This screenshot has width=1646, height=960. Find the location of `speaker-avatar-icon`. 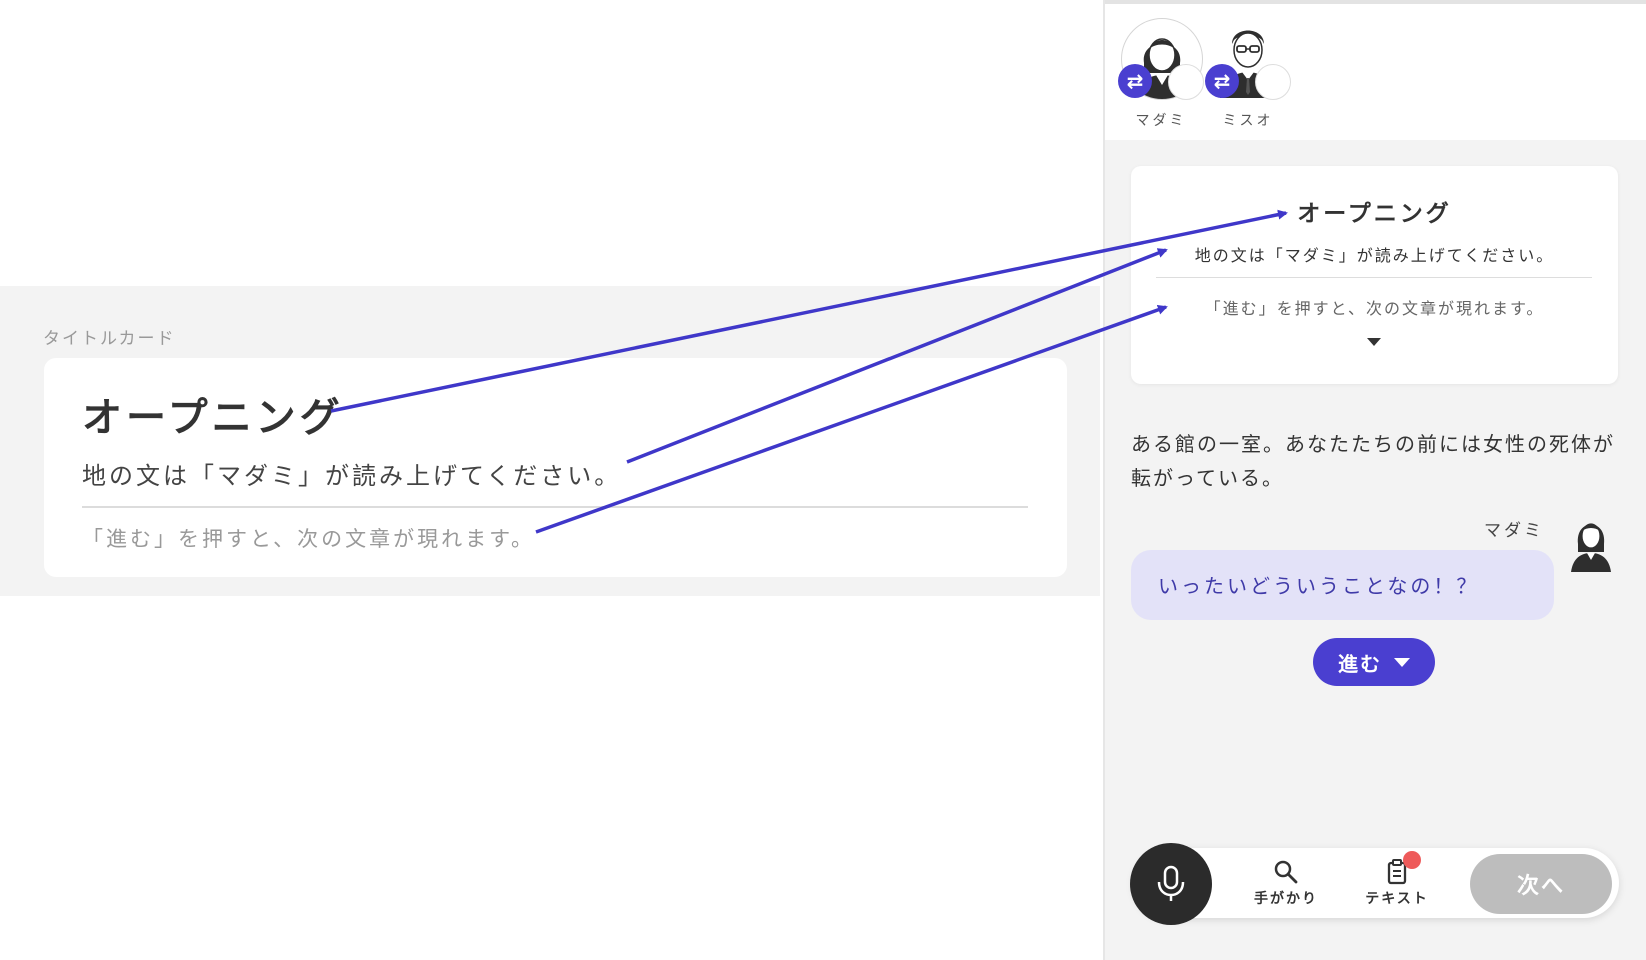

speaker-avatar-icon is located at coordinates (1591, 542).